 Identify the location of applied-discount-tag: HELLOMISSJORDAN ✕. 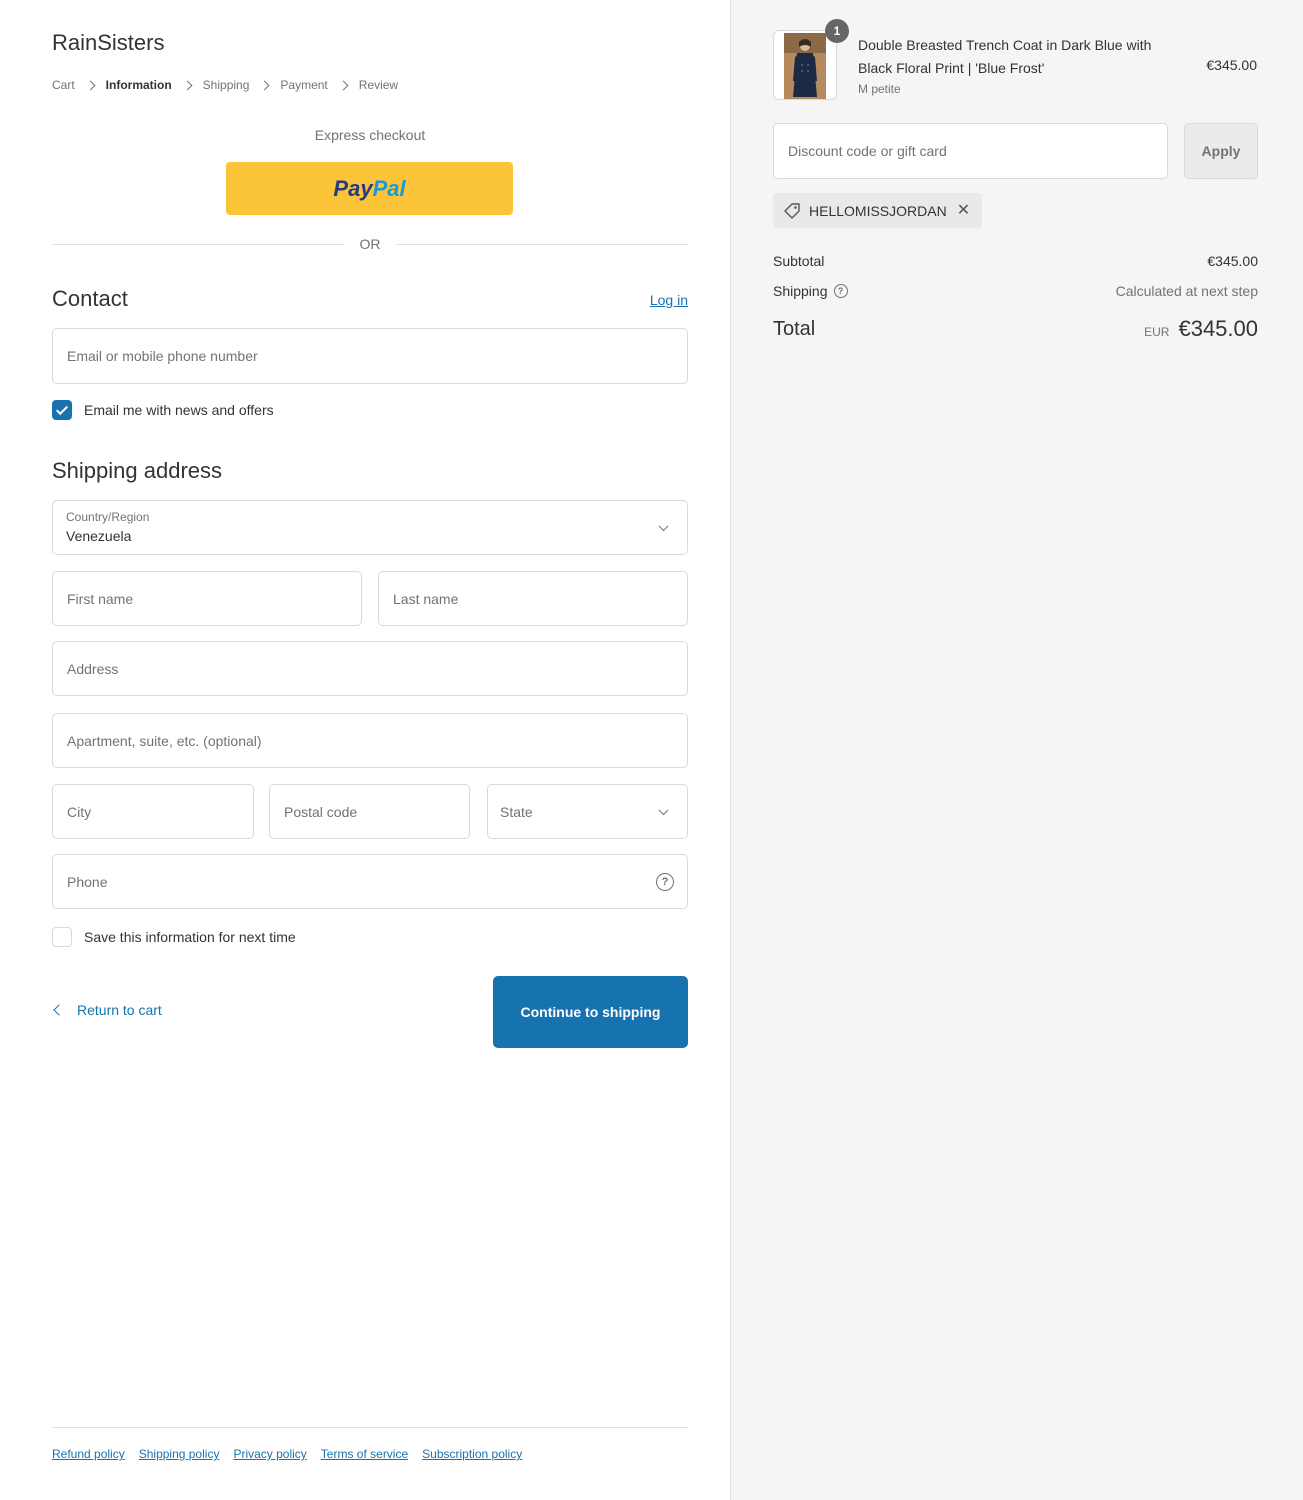
(878, 210).